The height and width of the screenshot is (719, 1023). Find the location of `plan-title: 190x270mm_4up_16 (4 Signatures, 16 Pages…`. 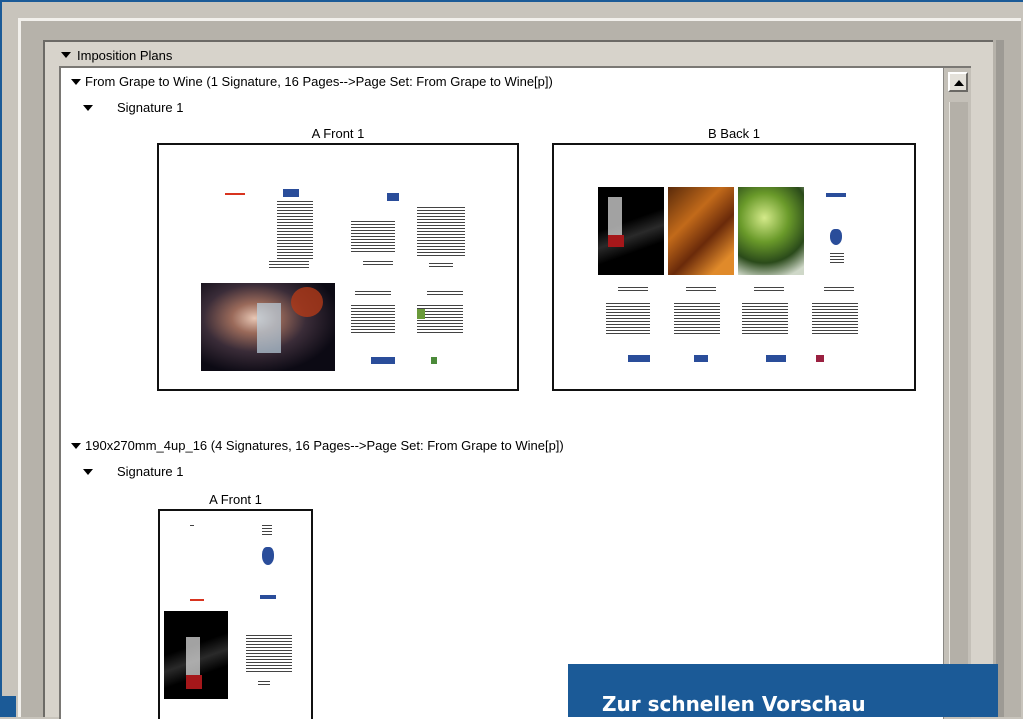

plan-title: 190x270mm_4up_16 (4 Signatures, 16 Pages… is located at coordinates (324, 445).